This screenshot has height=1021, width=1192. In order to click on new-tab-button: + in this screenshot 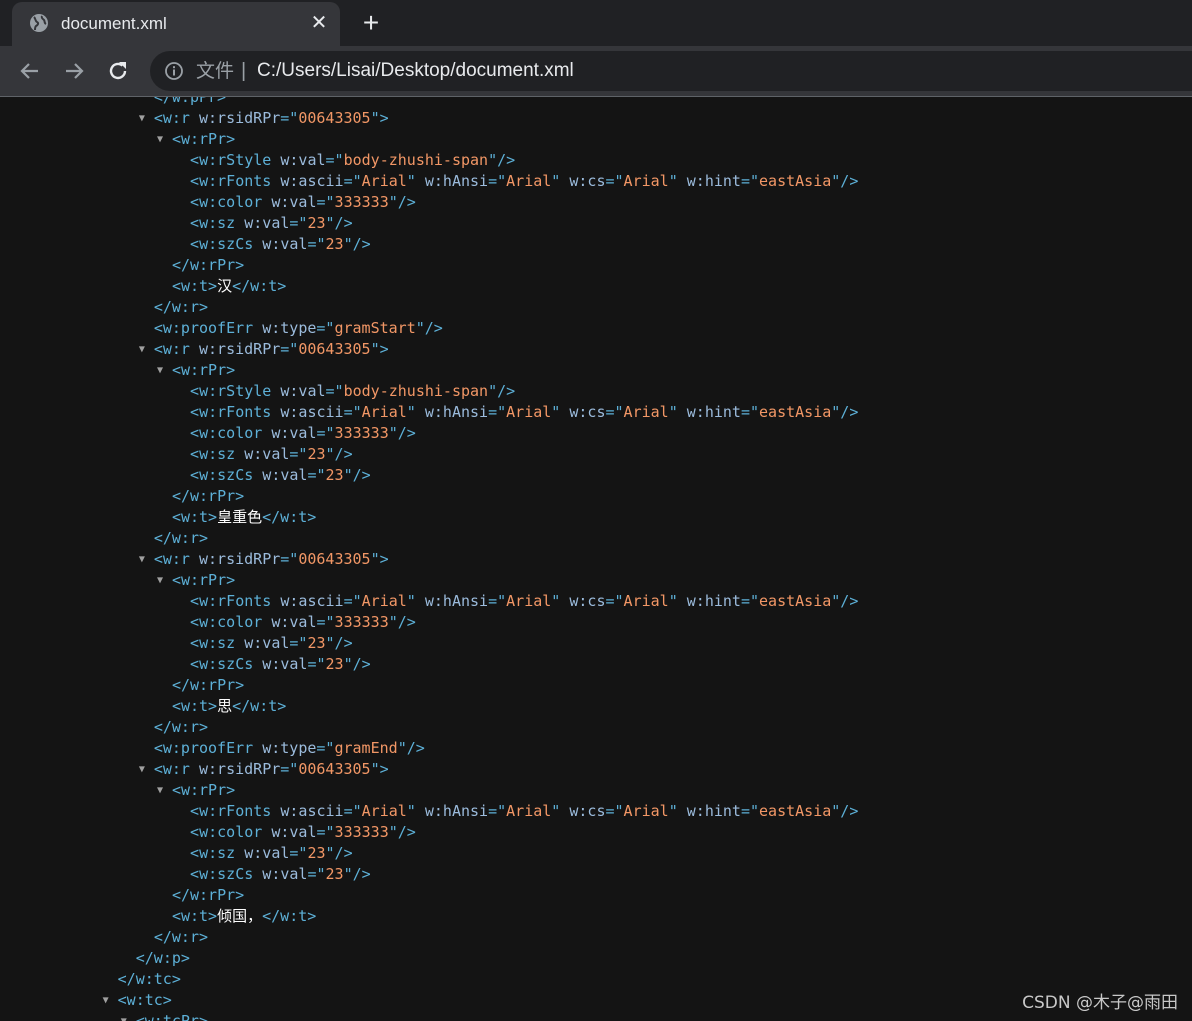, I will do `click(371, 23)`.